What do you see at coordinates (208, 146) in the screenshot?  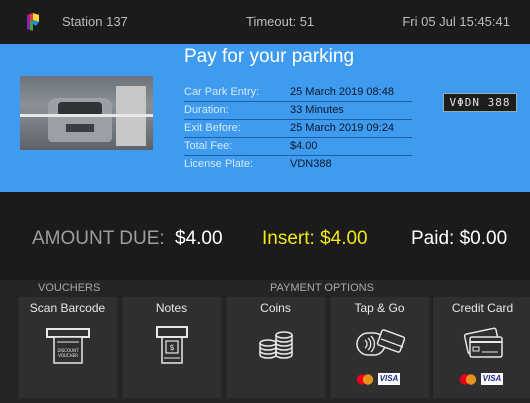 I see `detail-label: Total Fee:` at bounding box center [208, 146].